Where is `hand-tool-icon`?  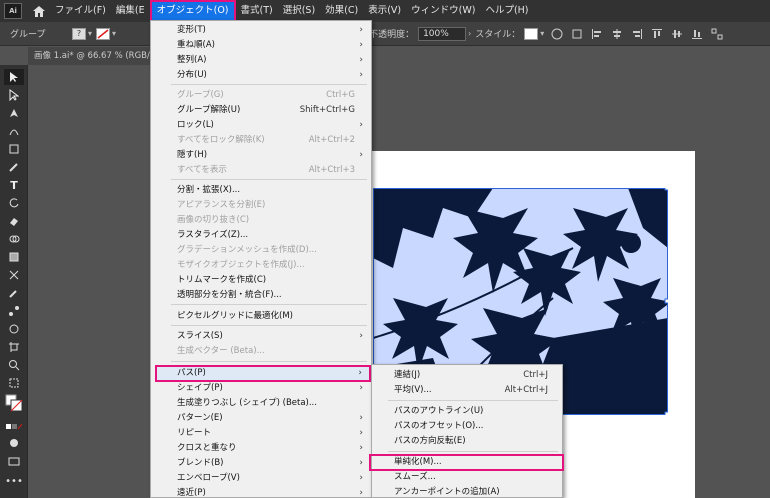
hand-tool-icon is located at coordinates (14, 383).